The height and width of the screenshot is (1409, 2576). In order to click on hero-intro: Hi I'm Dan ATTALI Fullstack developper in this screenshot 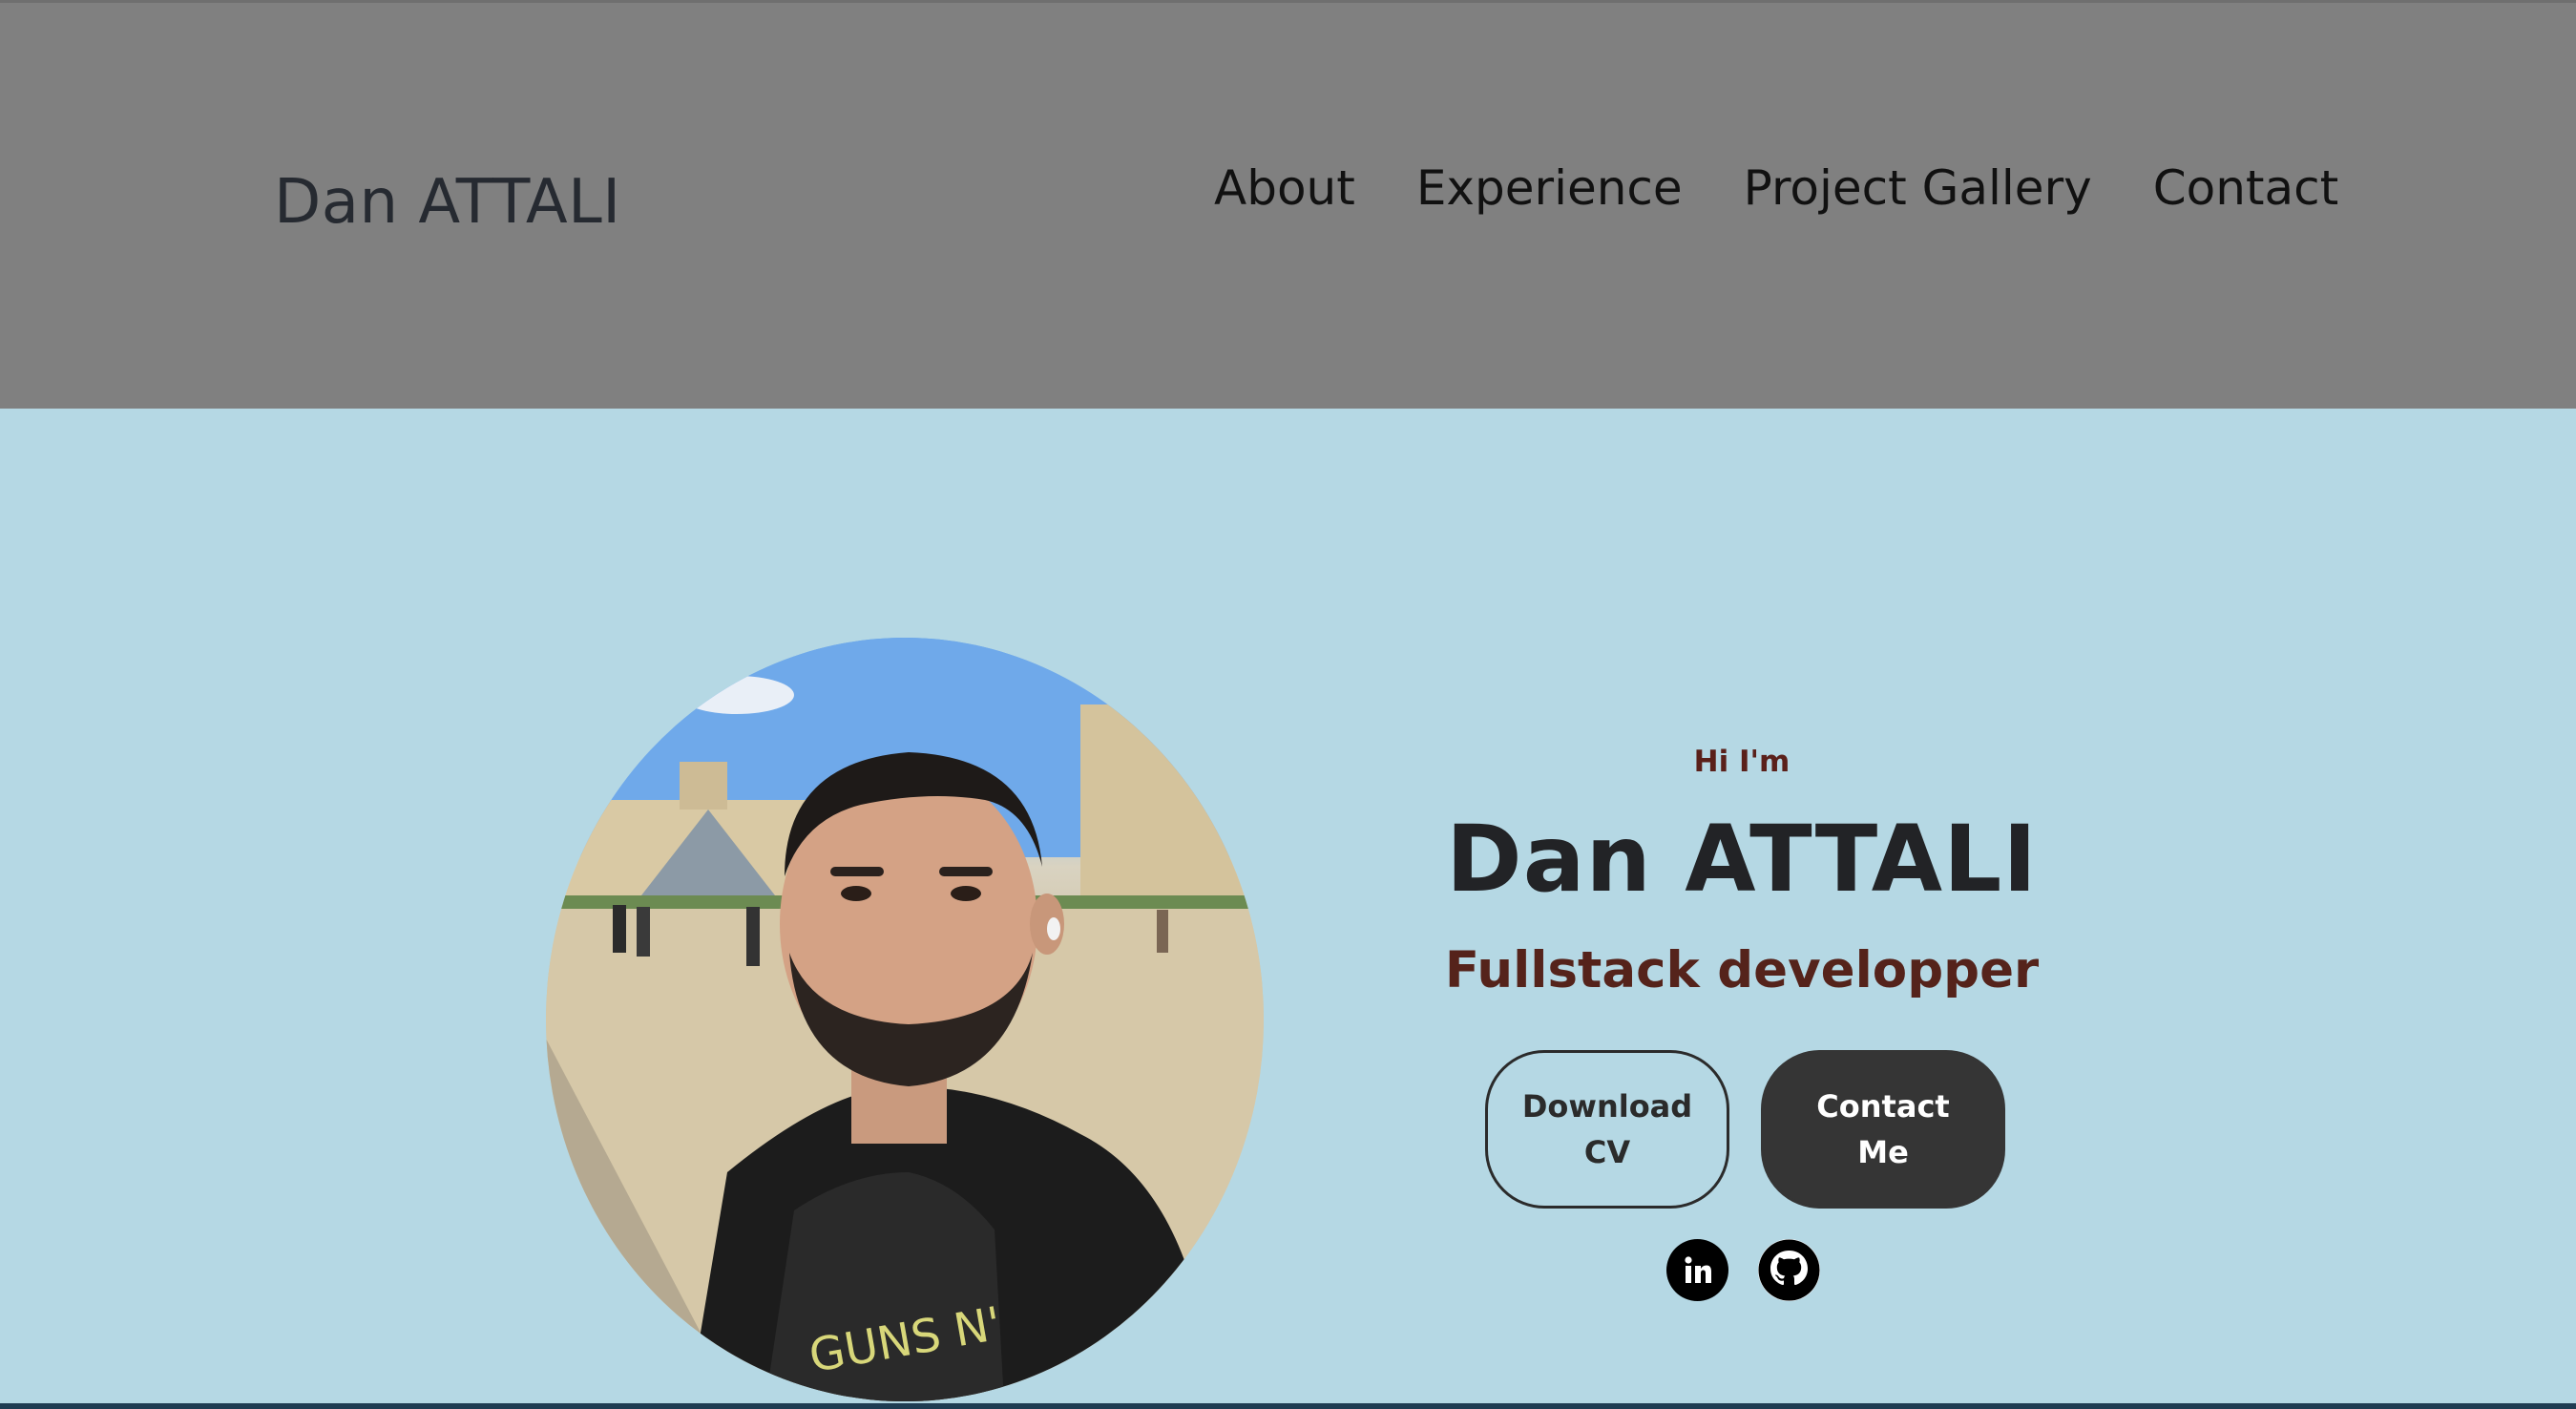, I will do `click(1741, 862)`.